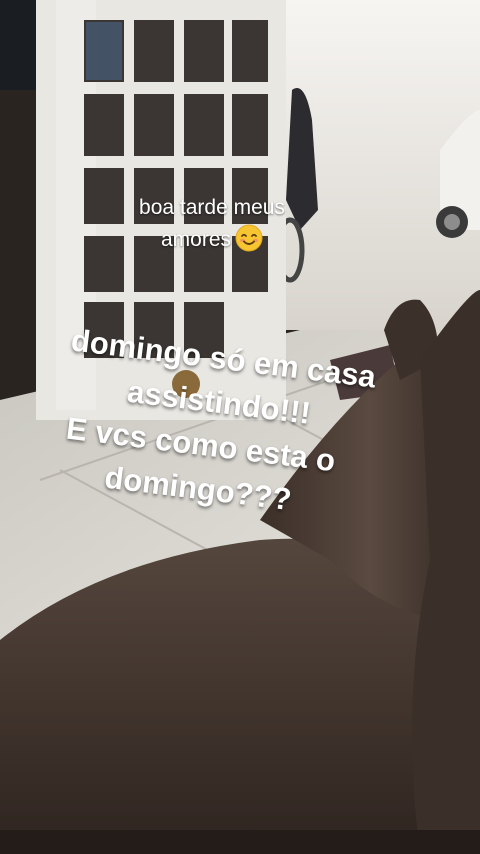 This screenshot has height=854, width=480. I want to click on greeting-line-1: boa tarde meus, so click(212, 207).